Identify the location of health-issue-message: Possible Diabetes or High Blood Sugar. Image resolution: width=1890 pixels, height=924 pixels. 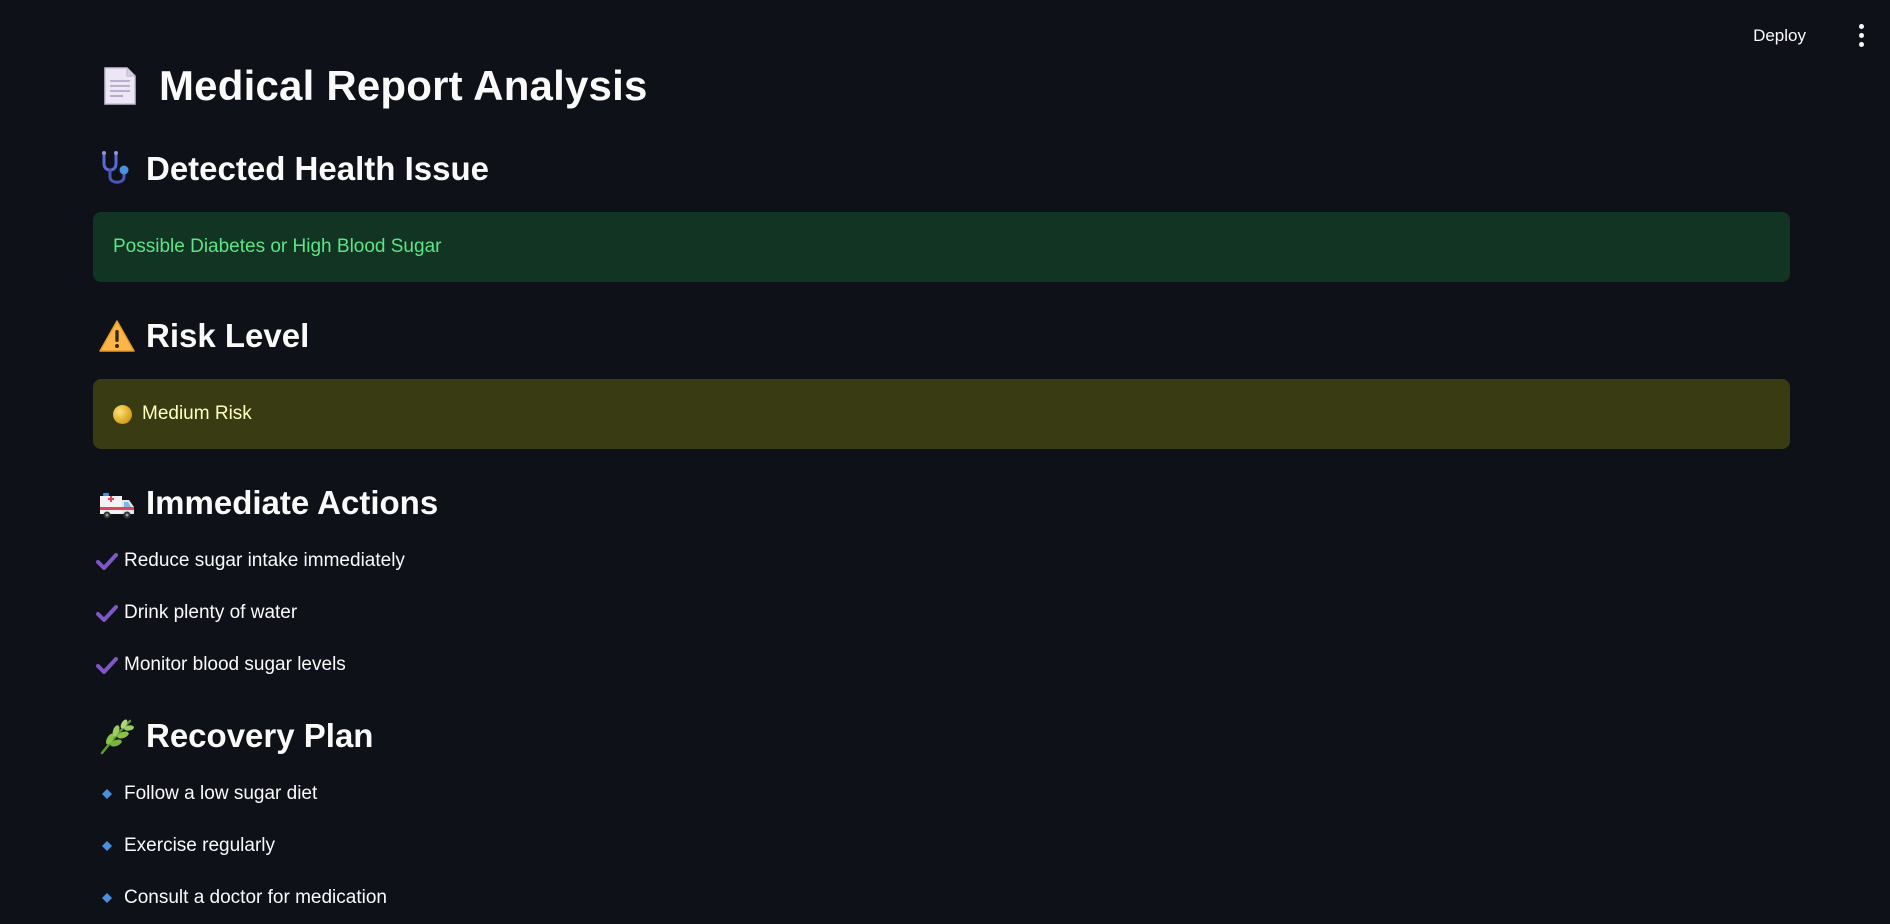
(277, 246).